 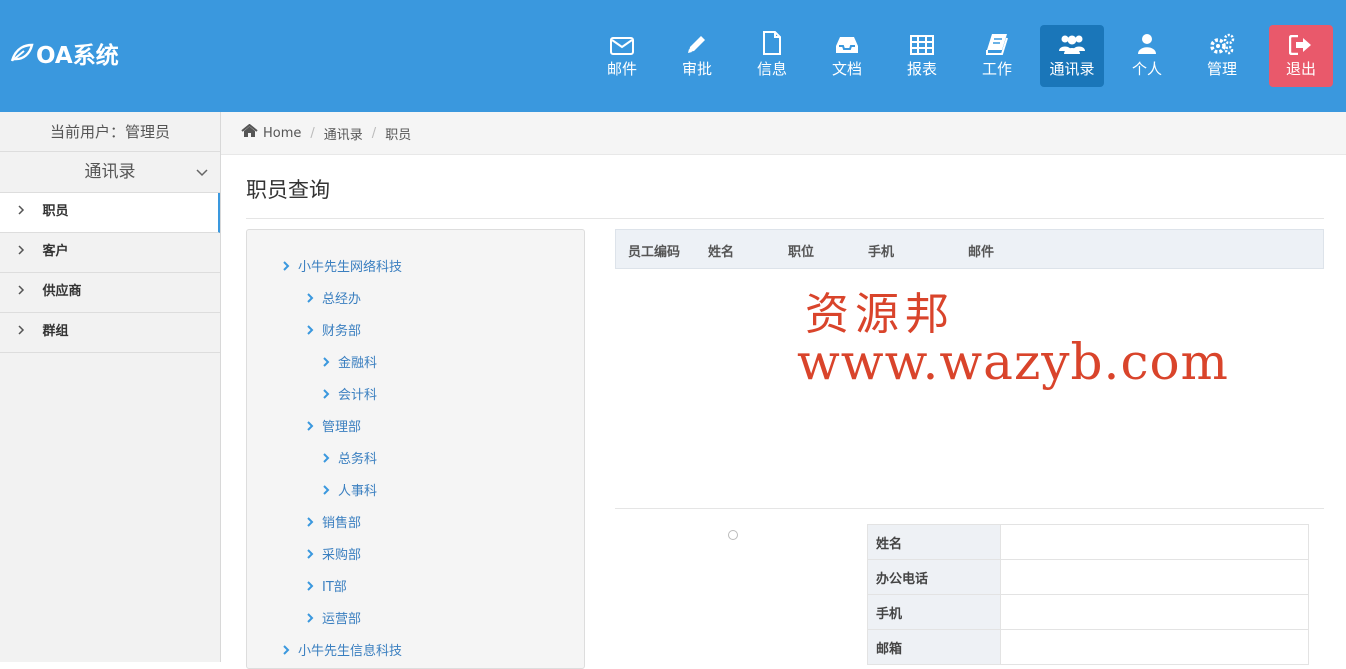 What do you see at coordinates (350, 651) in the screenshot?
I see `tree-node-label: 小牛先生信息科技` at bounding box center [350, 651].